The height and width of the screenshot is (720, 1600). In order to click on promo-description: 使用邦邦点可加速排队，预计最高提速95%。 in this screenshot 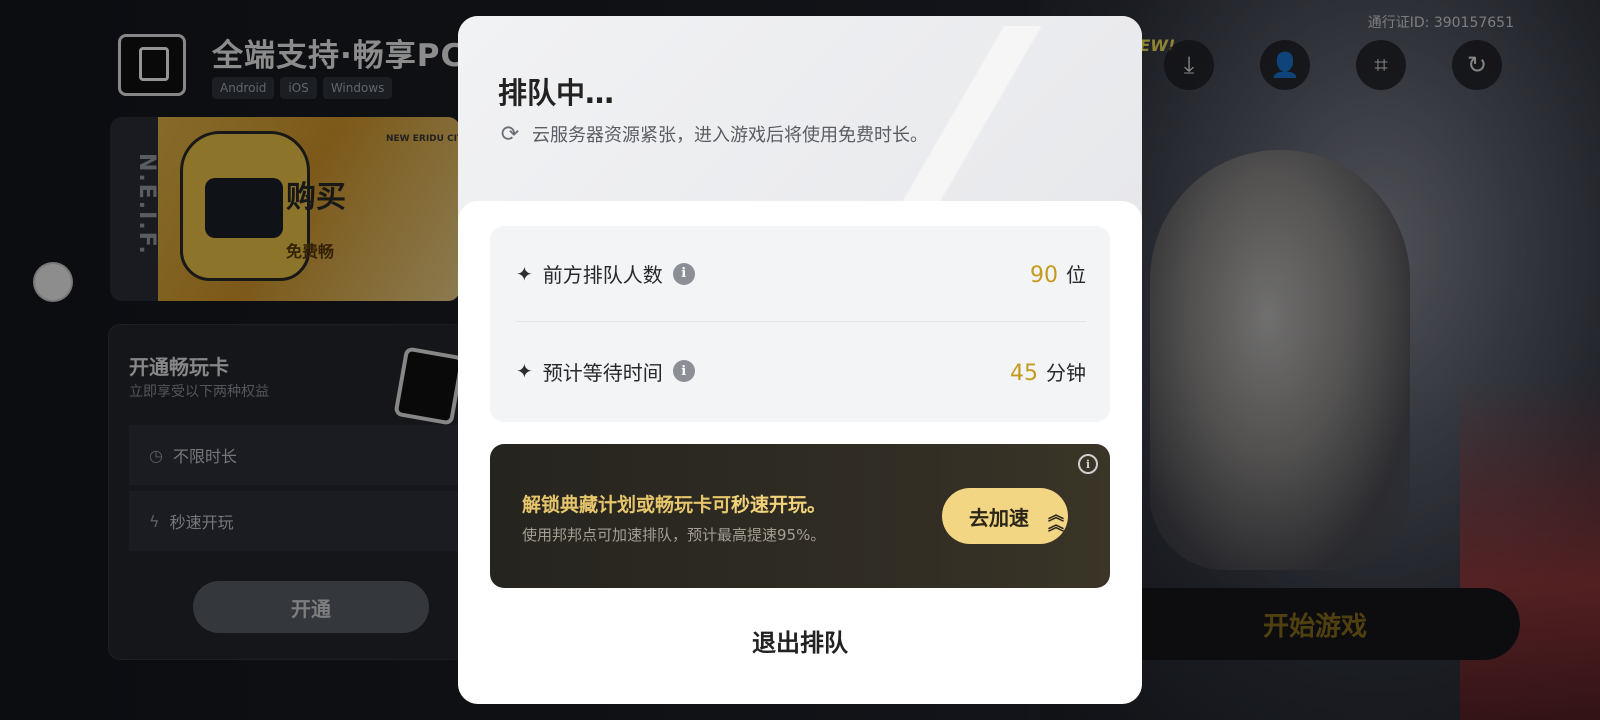, I will do `click(674, 535)`.